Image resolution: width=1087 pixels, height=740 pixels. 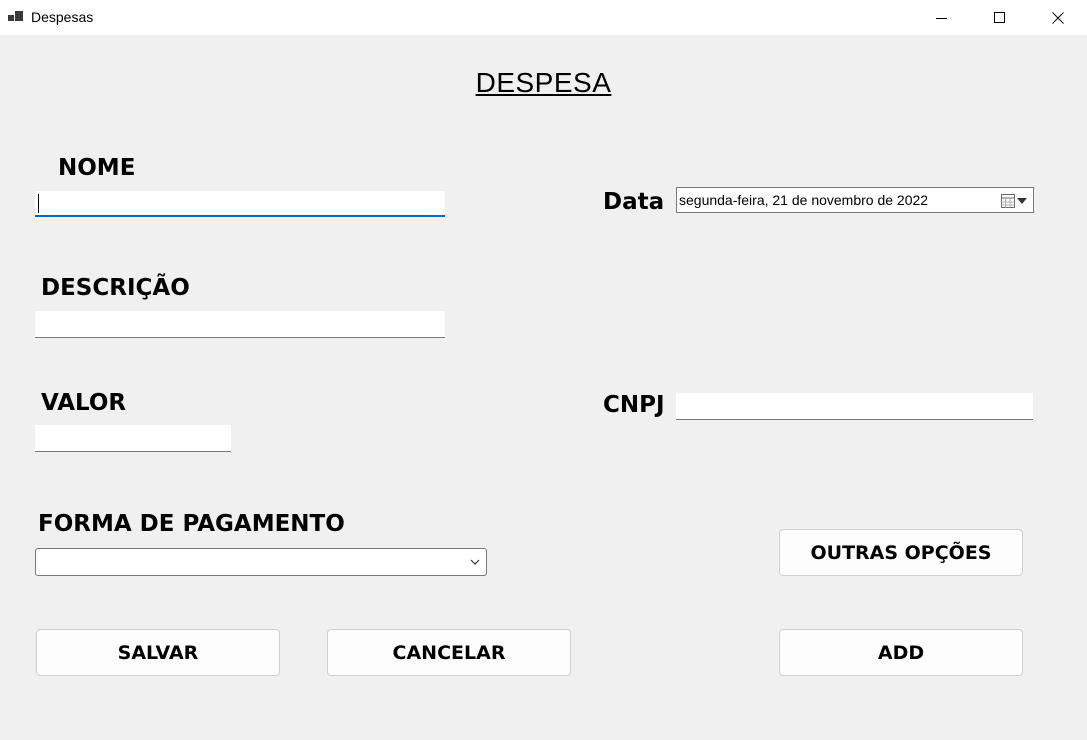 I want to click on minimize-icon, so click(x=941, y=18).